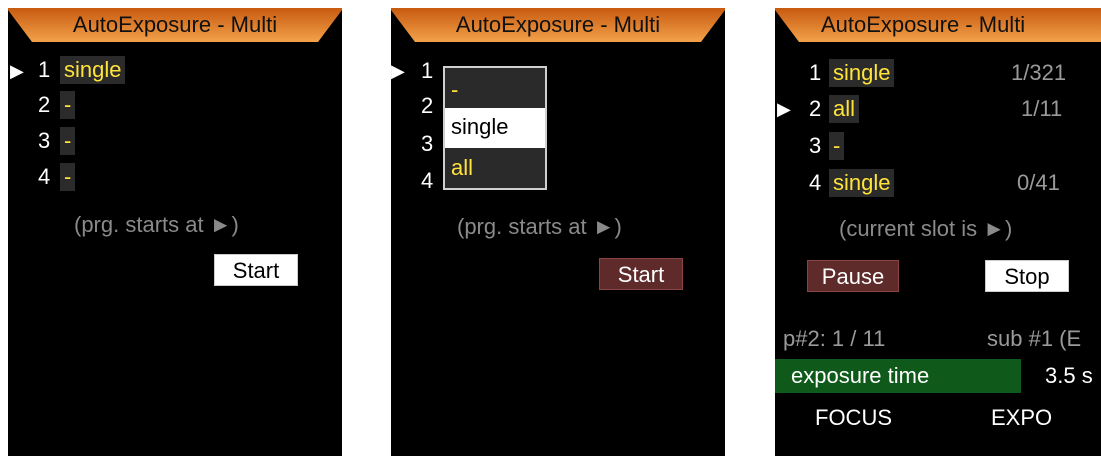 The image size is (1101, 458). Describe the element at coordinates (926, 228) in the screenshot. I see `current-slot-hint: (current slot is ►)` at that location.